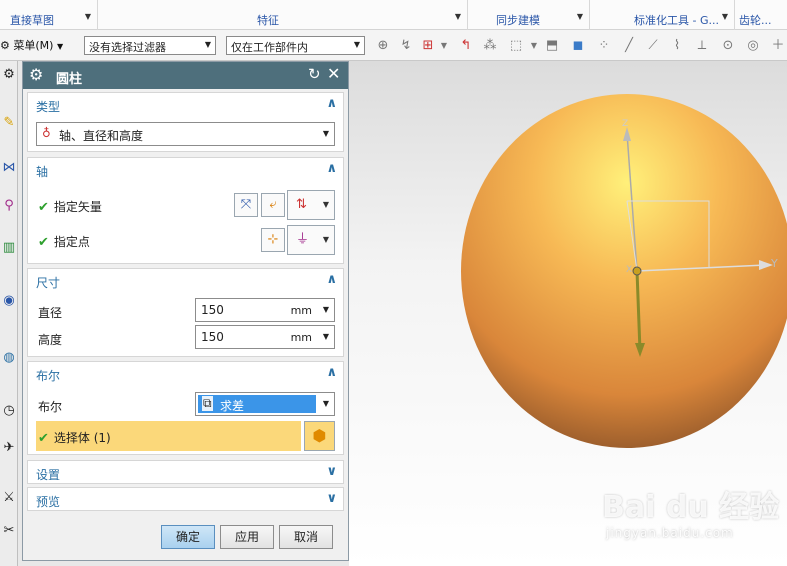  Describe the element at coordinates (48, 502) in the screenshot. I see `section-title: 预览` at that location.